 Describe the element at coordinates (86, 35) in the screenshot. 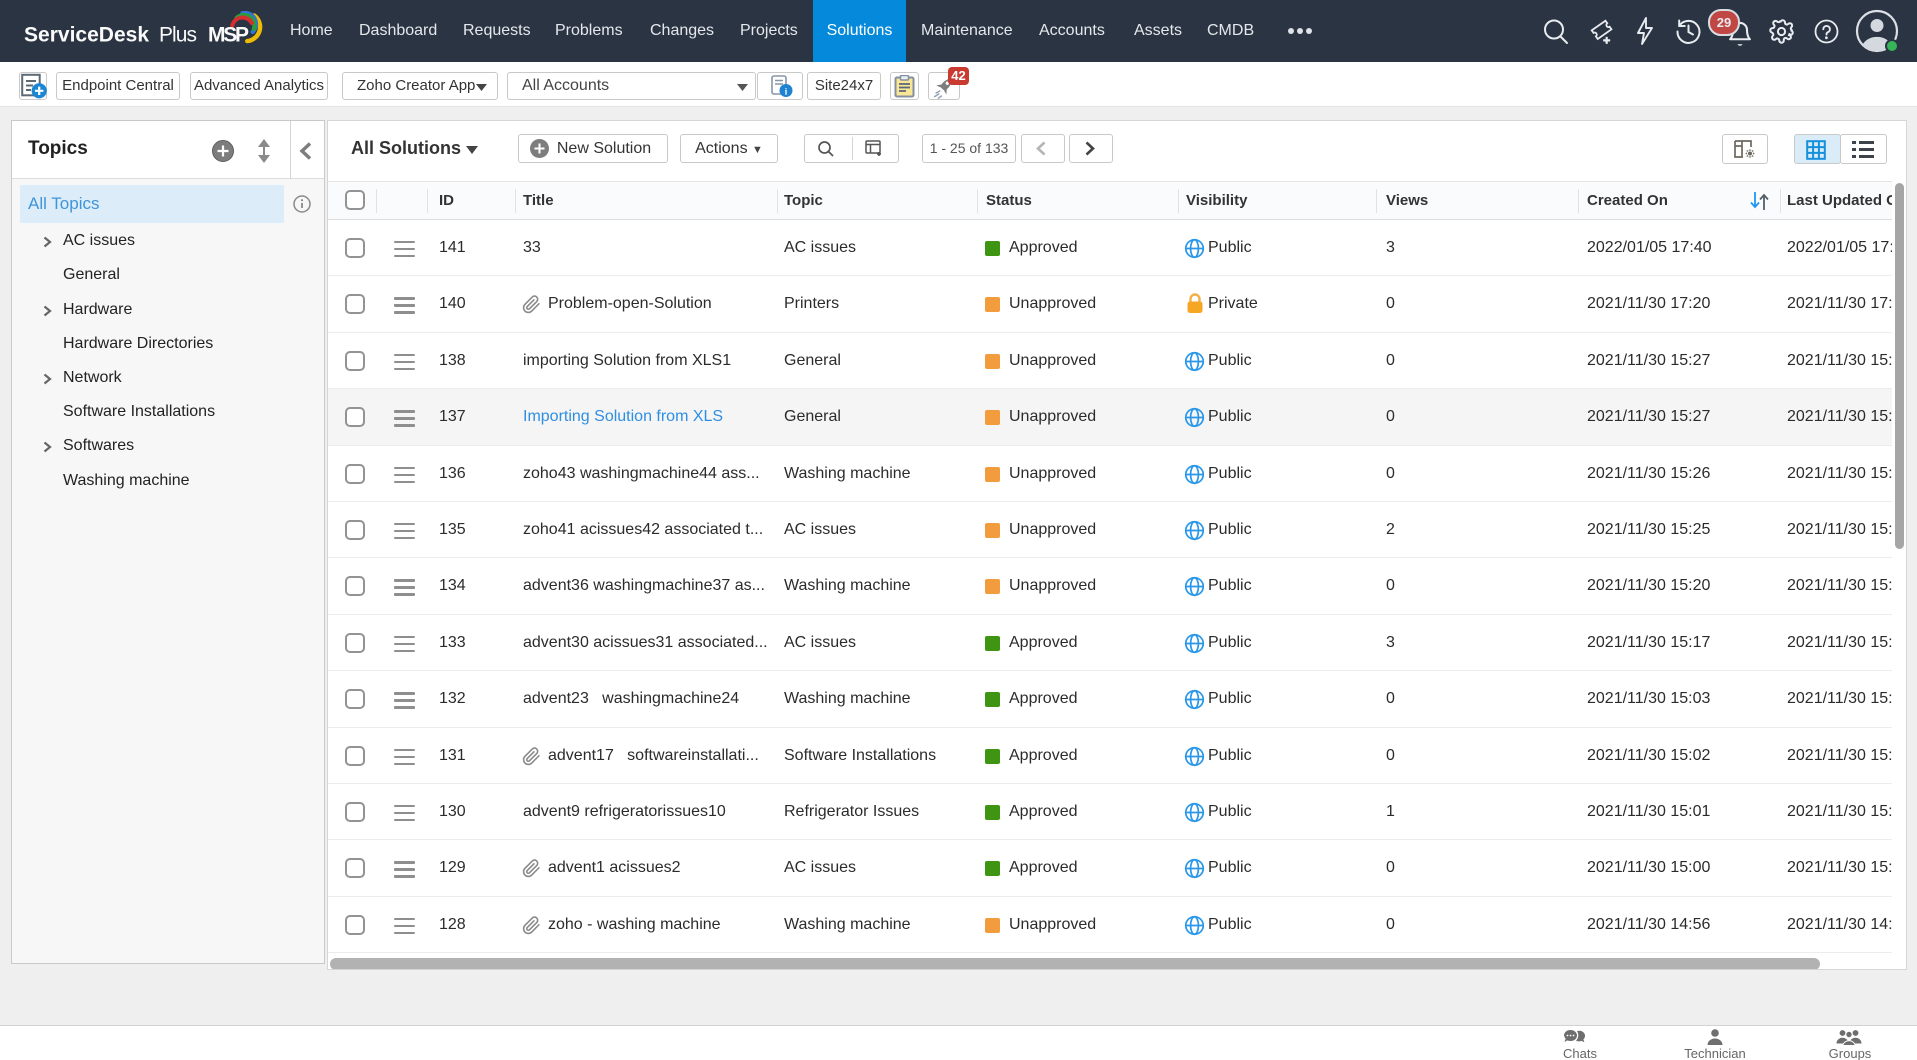

I see `svg-text: ServiceDesk` at that location.